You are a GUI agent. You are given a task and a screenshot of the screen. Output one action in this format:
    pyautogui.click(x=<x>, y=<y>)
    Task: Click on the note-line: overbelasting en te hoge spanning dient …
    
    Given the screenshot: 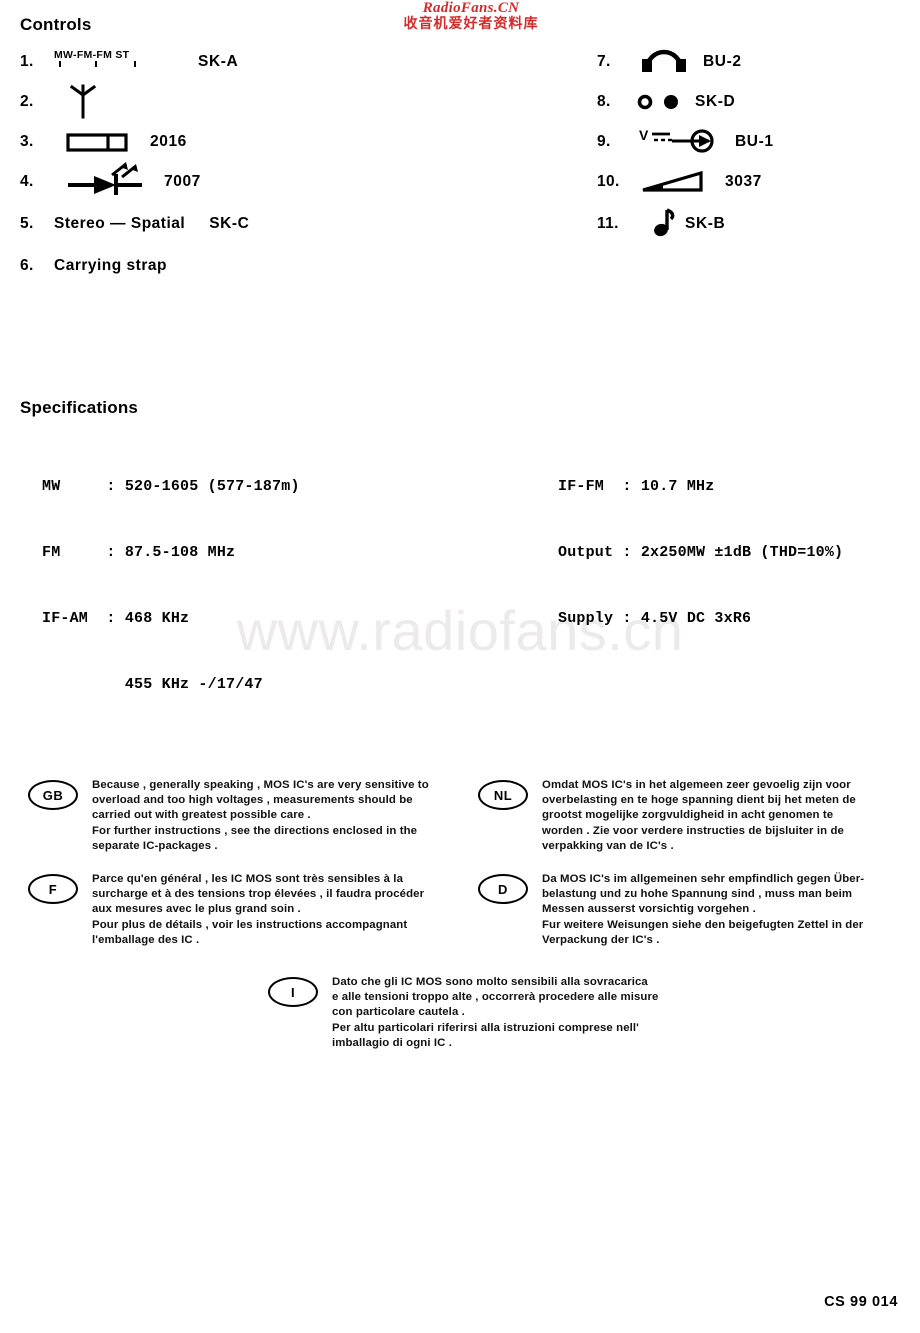 What is the action you would take?
    pyautogui.click(x=699, y=800)
    